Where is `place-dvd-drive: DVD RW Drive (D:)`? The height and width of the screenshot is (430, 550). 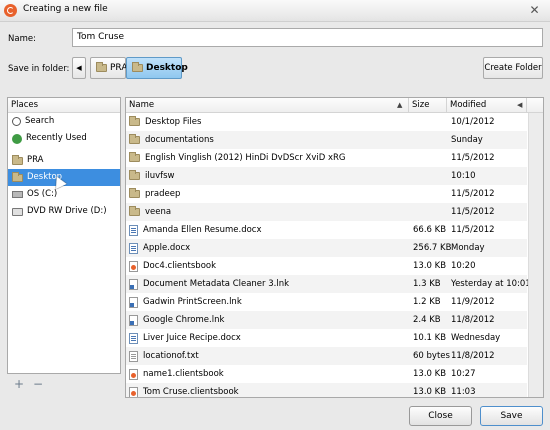
place-dvd-drive: DVD RW Drive (D:) is located at coordinates (64, 211).